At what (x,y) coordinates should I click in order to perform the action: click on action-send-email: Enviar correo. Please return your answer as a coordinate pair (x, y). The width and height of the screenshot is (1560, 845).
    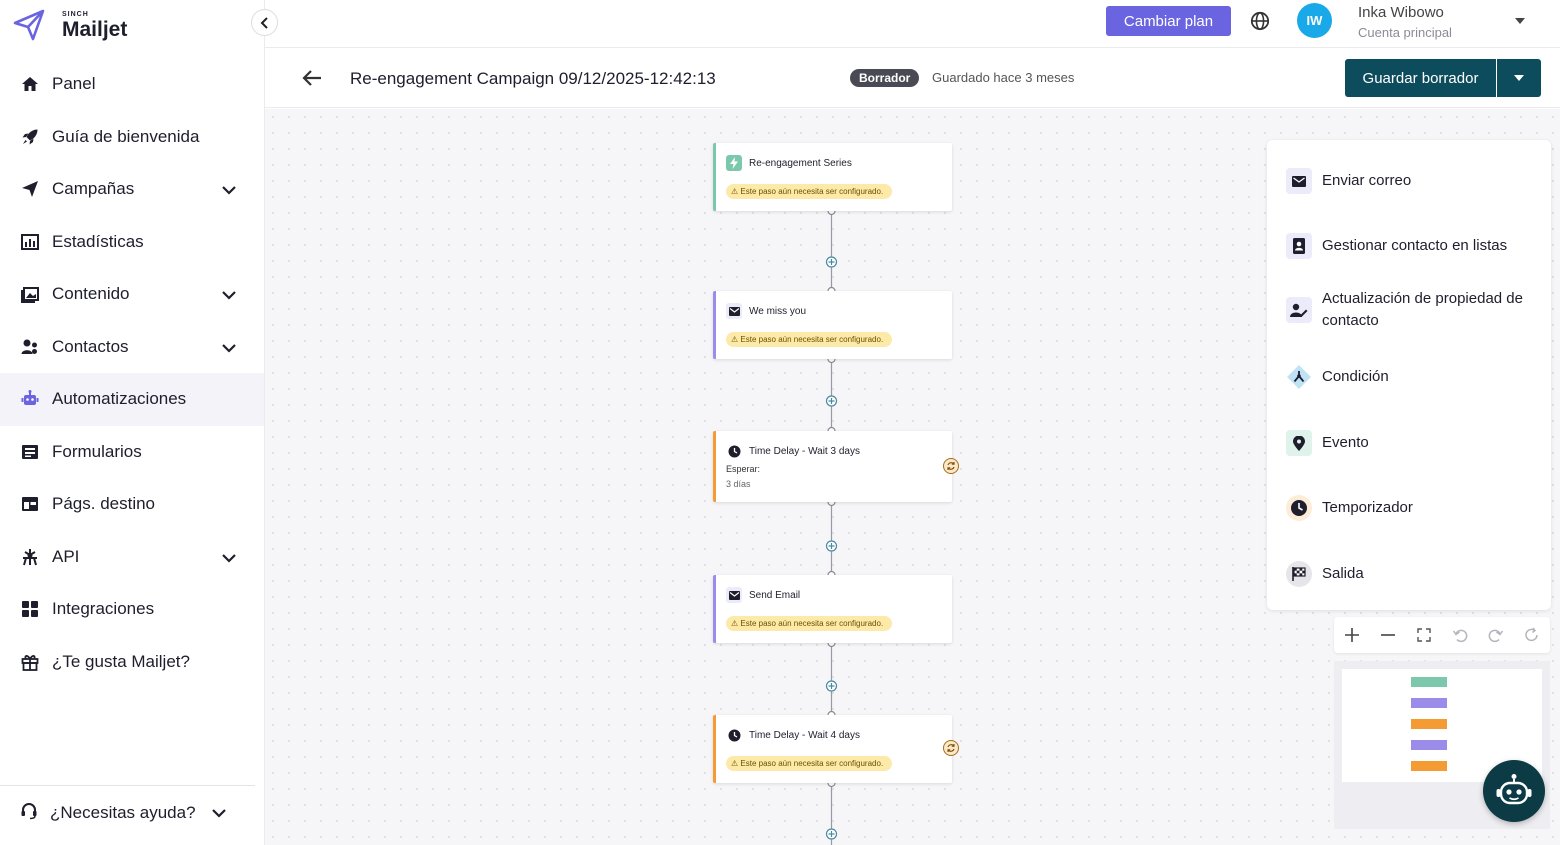
    Looking at the image, I should click on (1409, 181).